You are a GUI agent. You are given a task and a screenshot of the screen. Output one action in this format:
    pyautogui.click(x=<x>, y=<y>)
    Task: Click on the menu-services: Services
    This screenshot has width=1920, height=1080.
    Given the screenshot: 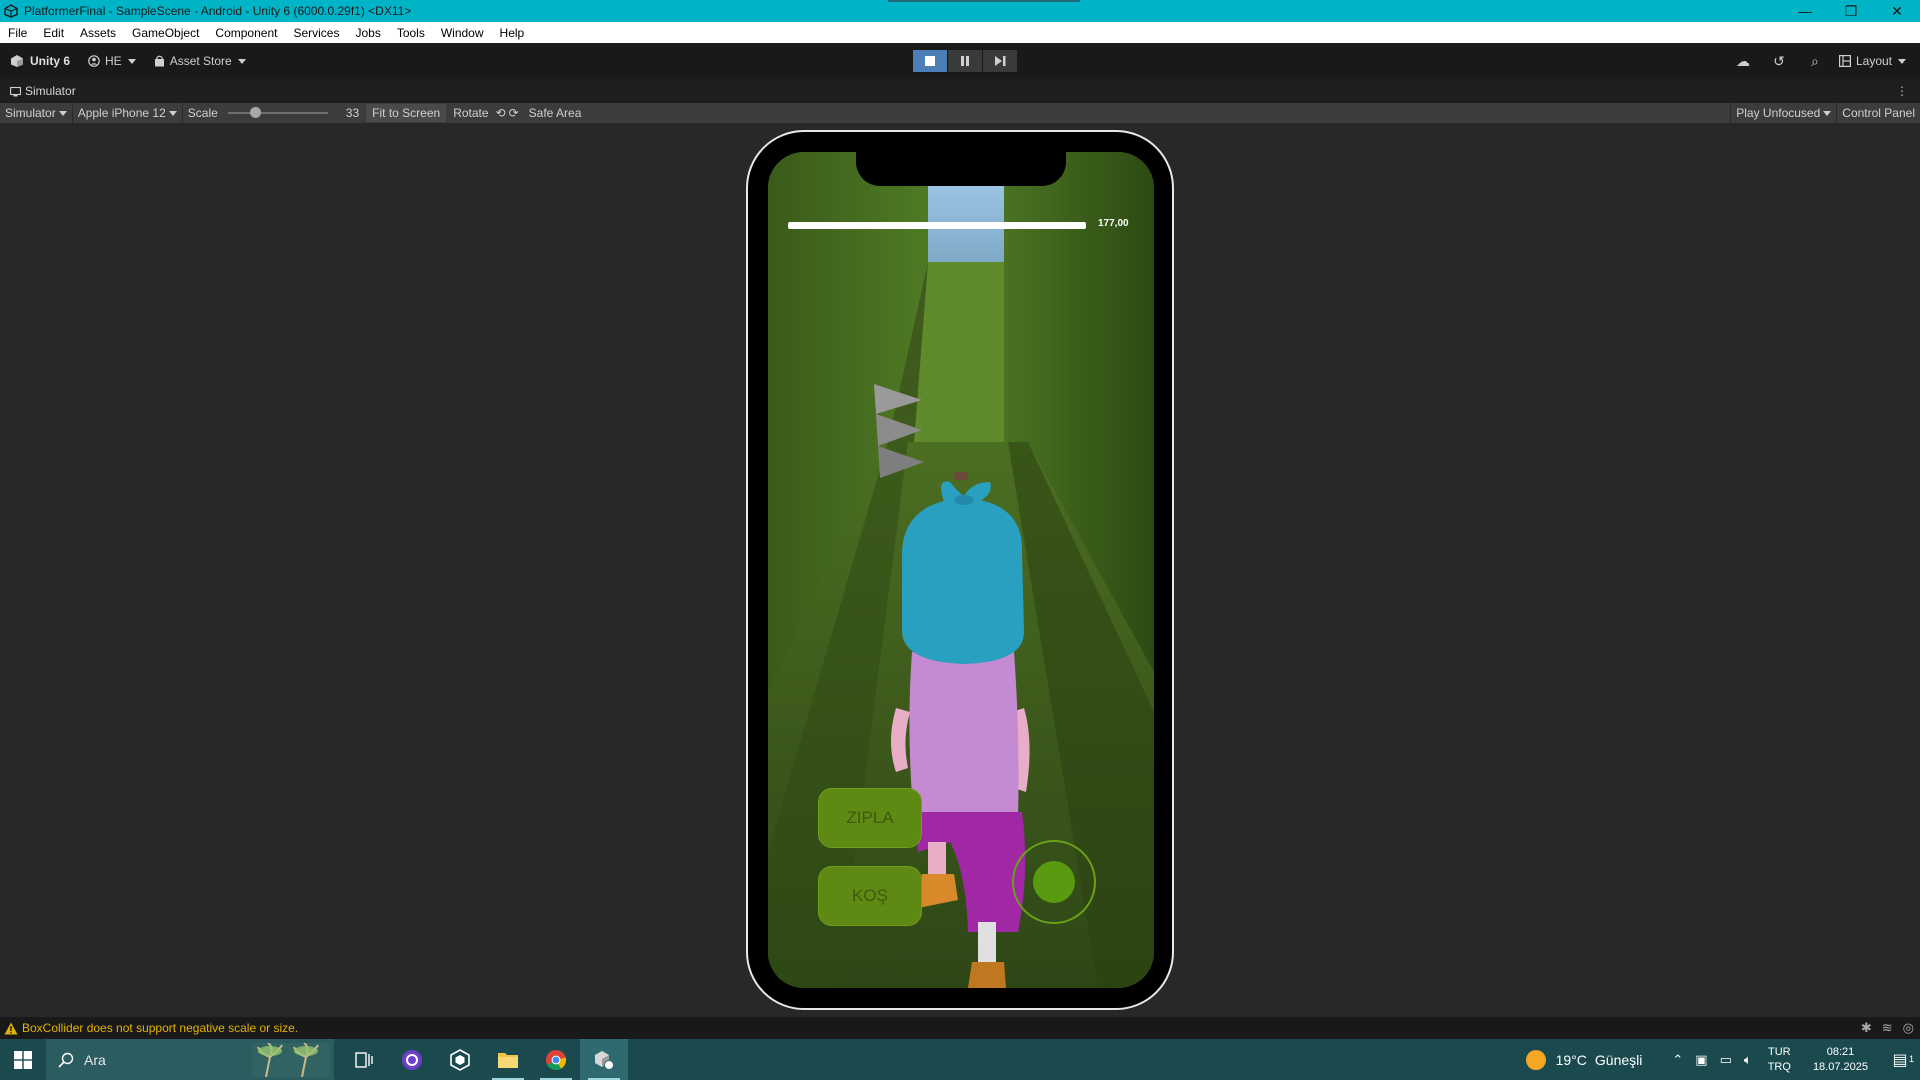 What is the action you would take?
    pyautogui.click(x=316, y=33)
    